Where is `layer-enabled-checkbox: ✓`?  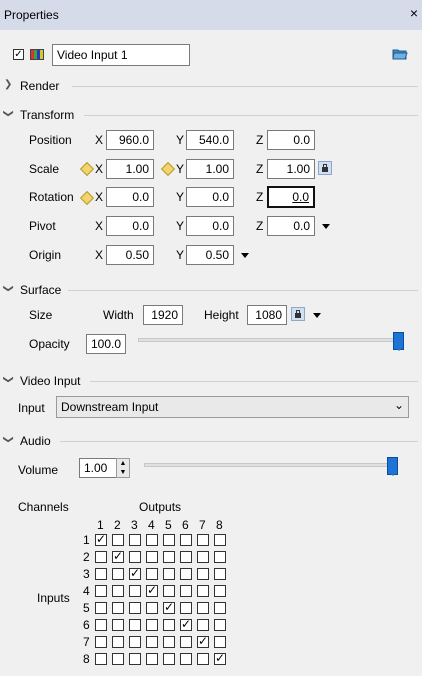 layer-enabled-checkbox: ✓ is located at coordinates (18, 54).